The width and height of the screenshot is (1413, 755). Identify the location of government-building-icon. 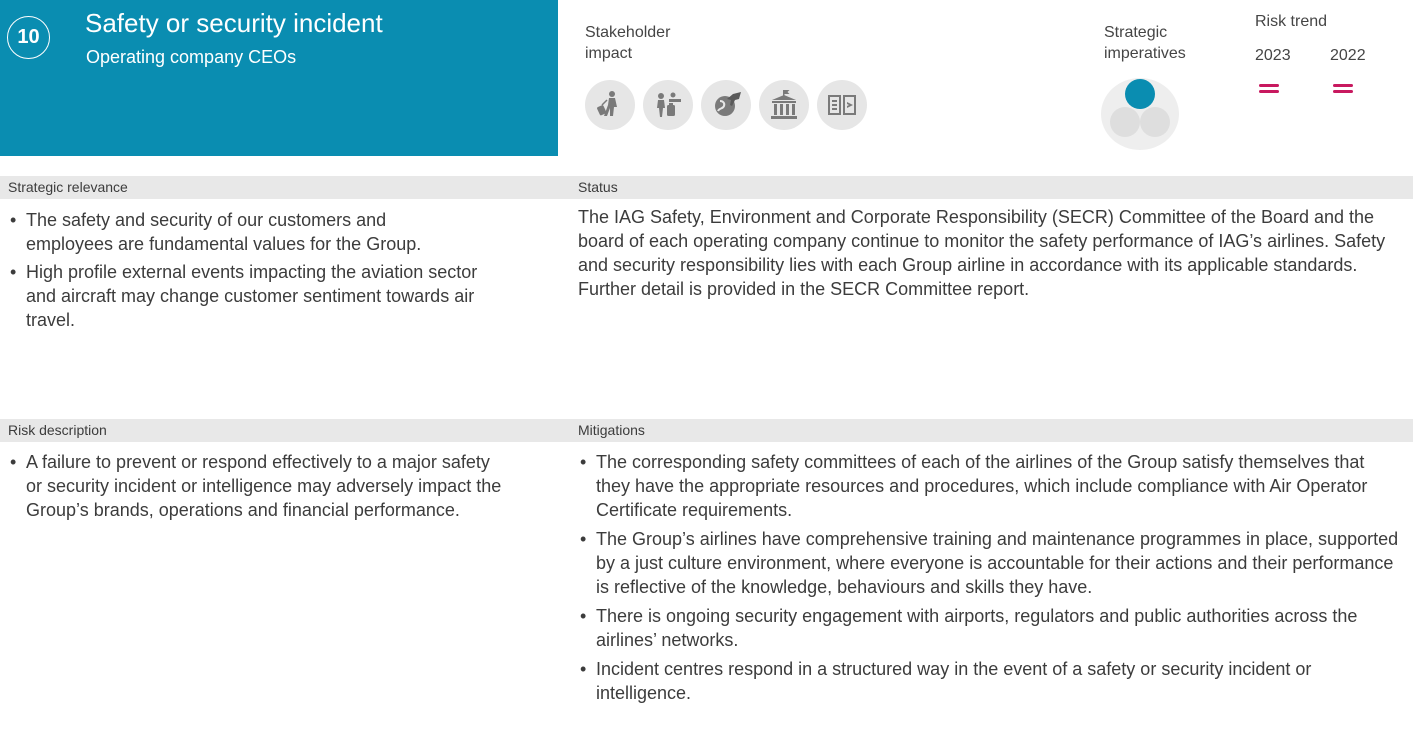
(784, 105).